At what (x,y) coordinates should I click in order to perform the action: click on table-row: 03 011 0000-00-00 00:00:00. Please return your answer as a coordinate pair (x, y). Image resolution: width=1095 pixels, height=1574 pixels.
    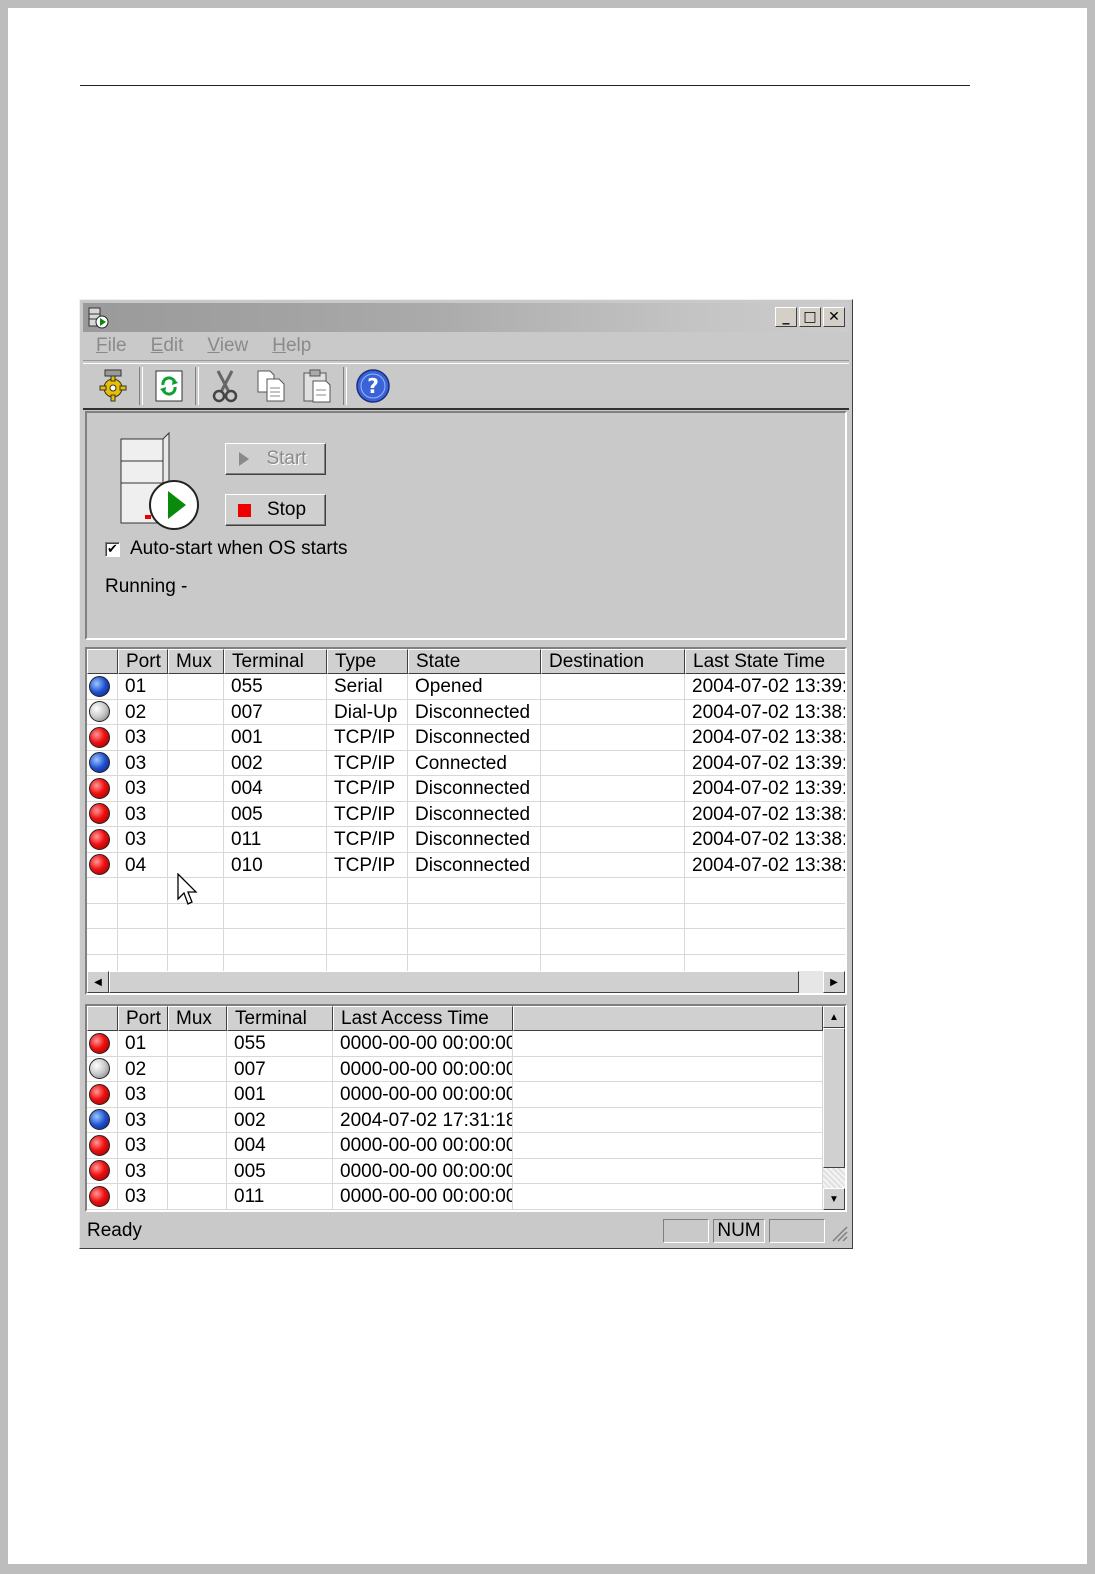
    Looking at the image, I should click on (455, 1197).